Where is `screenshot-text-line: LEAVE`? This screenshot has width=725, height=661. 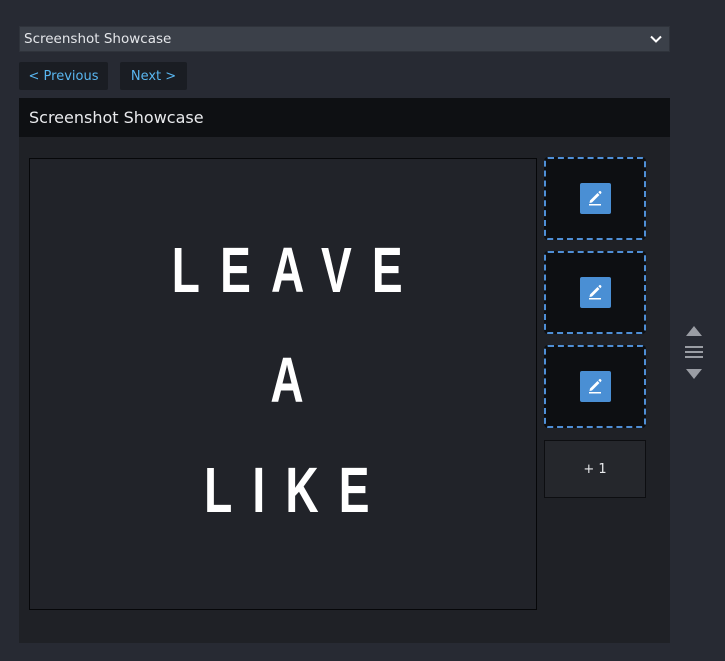 screenshot-text-line: LEAVE is located at coordinates (297, 270).